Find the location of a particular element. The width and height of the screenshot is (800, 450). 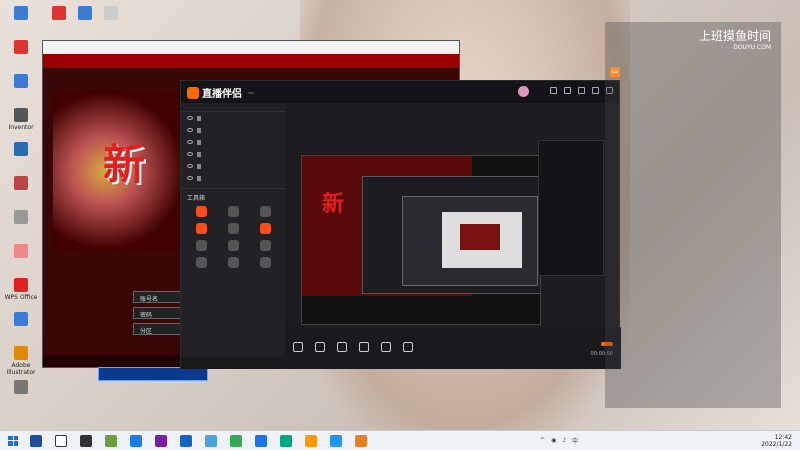

desktop-icon: WPS Office is located at coordinates (21, 289).